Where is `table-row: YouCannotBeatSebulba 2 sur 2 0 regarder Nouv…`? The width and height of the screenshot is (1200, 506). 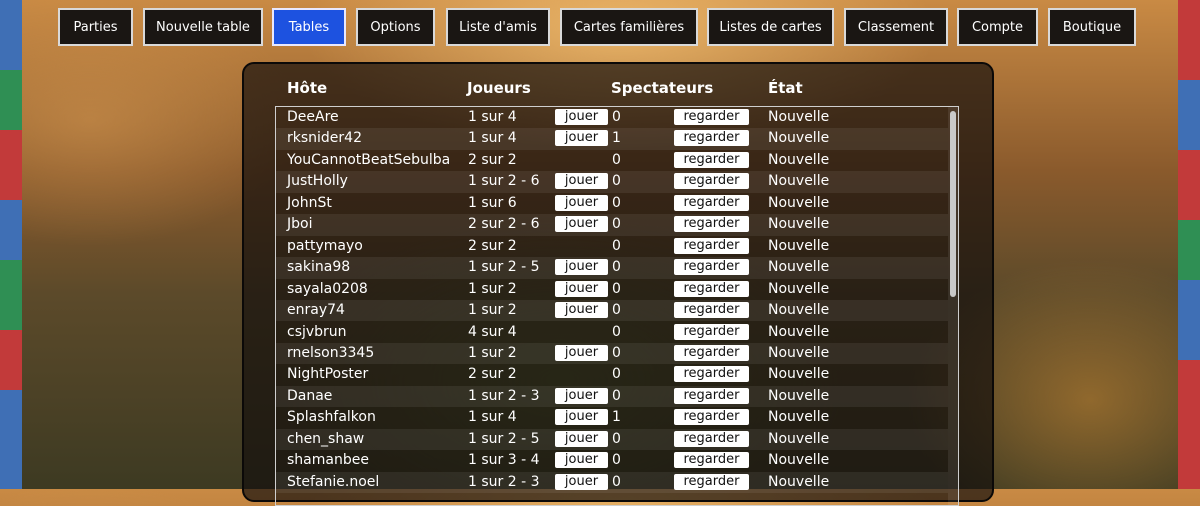 table-row: YouCannotBeatSebulba 2 sur 2 0 regarder Nouv… is located at coordinates (612, 160).